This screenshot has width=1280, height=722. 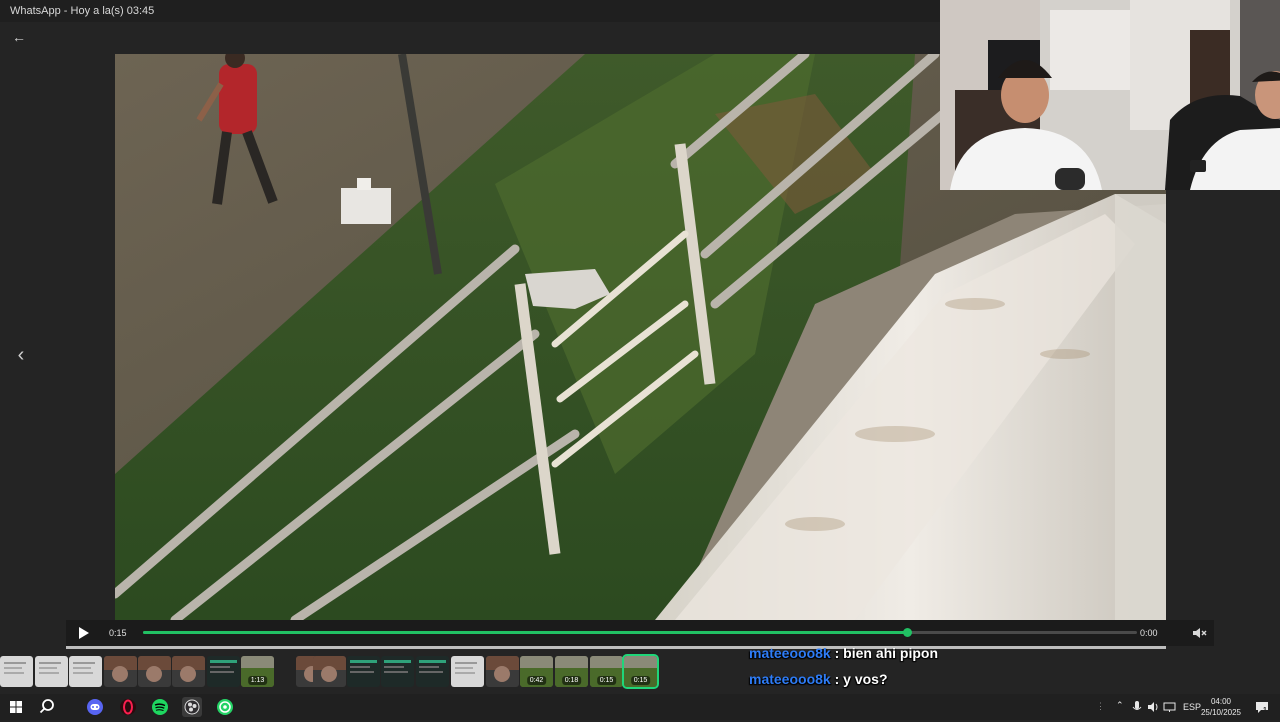 I want to click on arrow-left-icon: ←, so click(x=19, y=37).